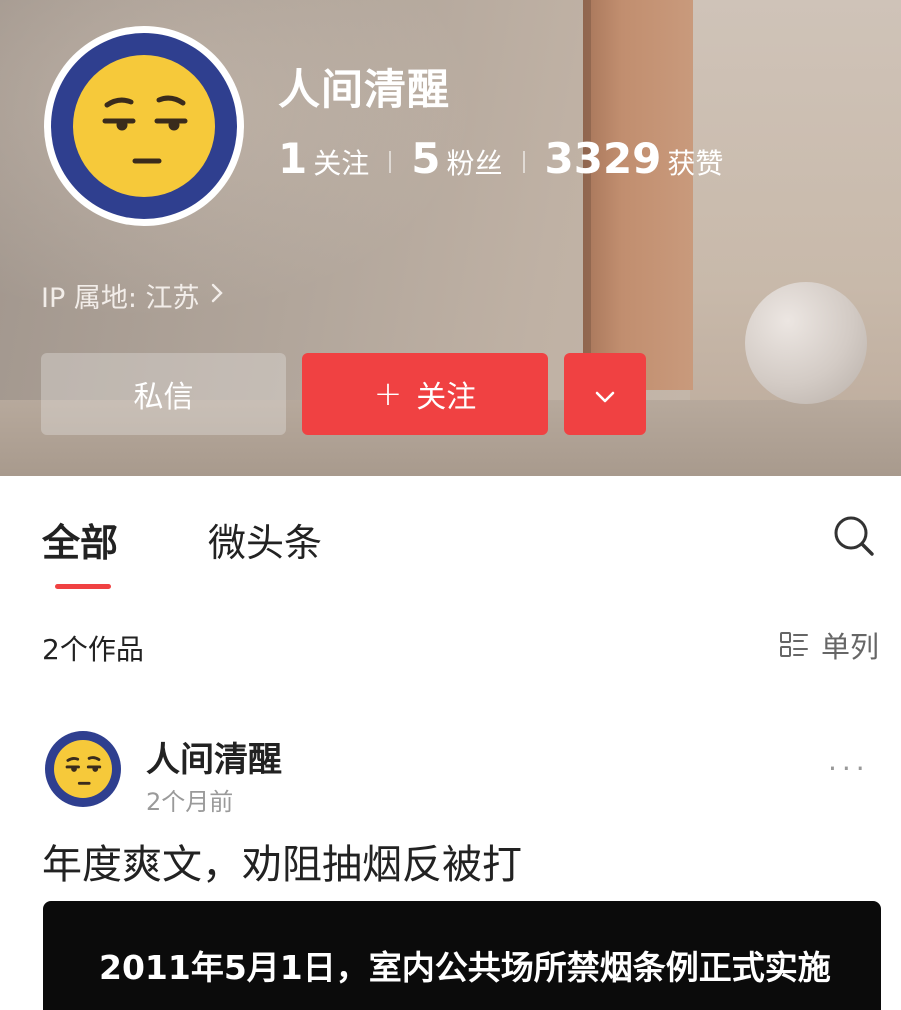  What do you see at coordinates (190, 802) in the screenshot?
I see `post-timestamp: 2个月前` at bounding box center [190, 802].